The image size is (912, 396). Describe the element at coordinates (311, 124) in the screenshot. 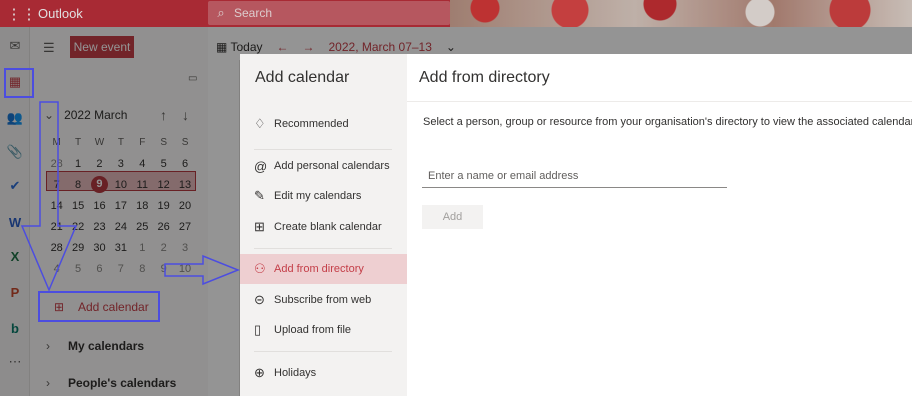

I see `nav-item-label: Recommended` at that location.